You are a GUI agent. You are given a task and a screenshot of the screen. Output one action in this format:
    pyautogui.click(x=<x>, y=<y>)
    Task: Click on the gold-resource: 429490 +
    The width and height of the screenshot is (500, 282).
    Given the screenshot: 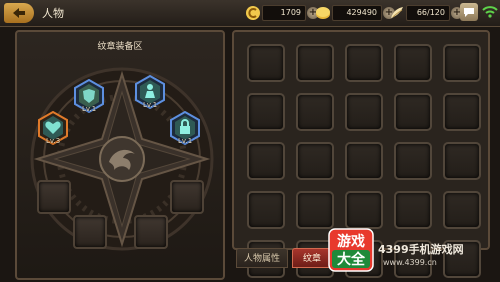 What is the action you would take?
    pyautogui.click(x=354, y=13)
    